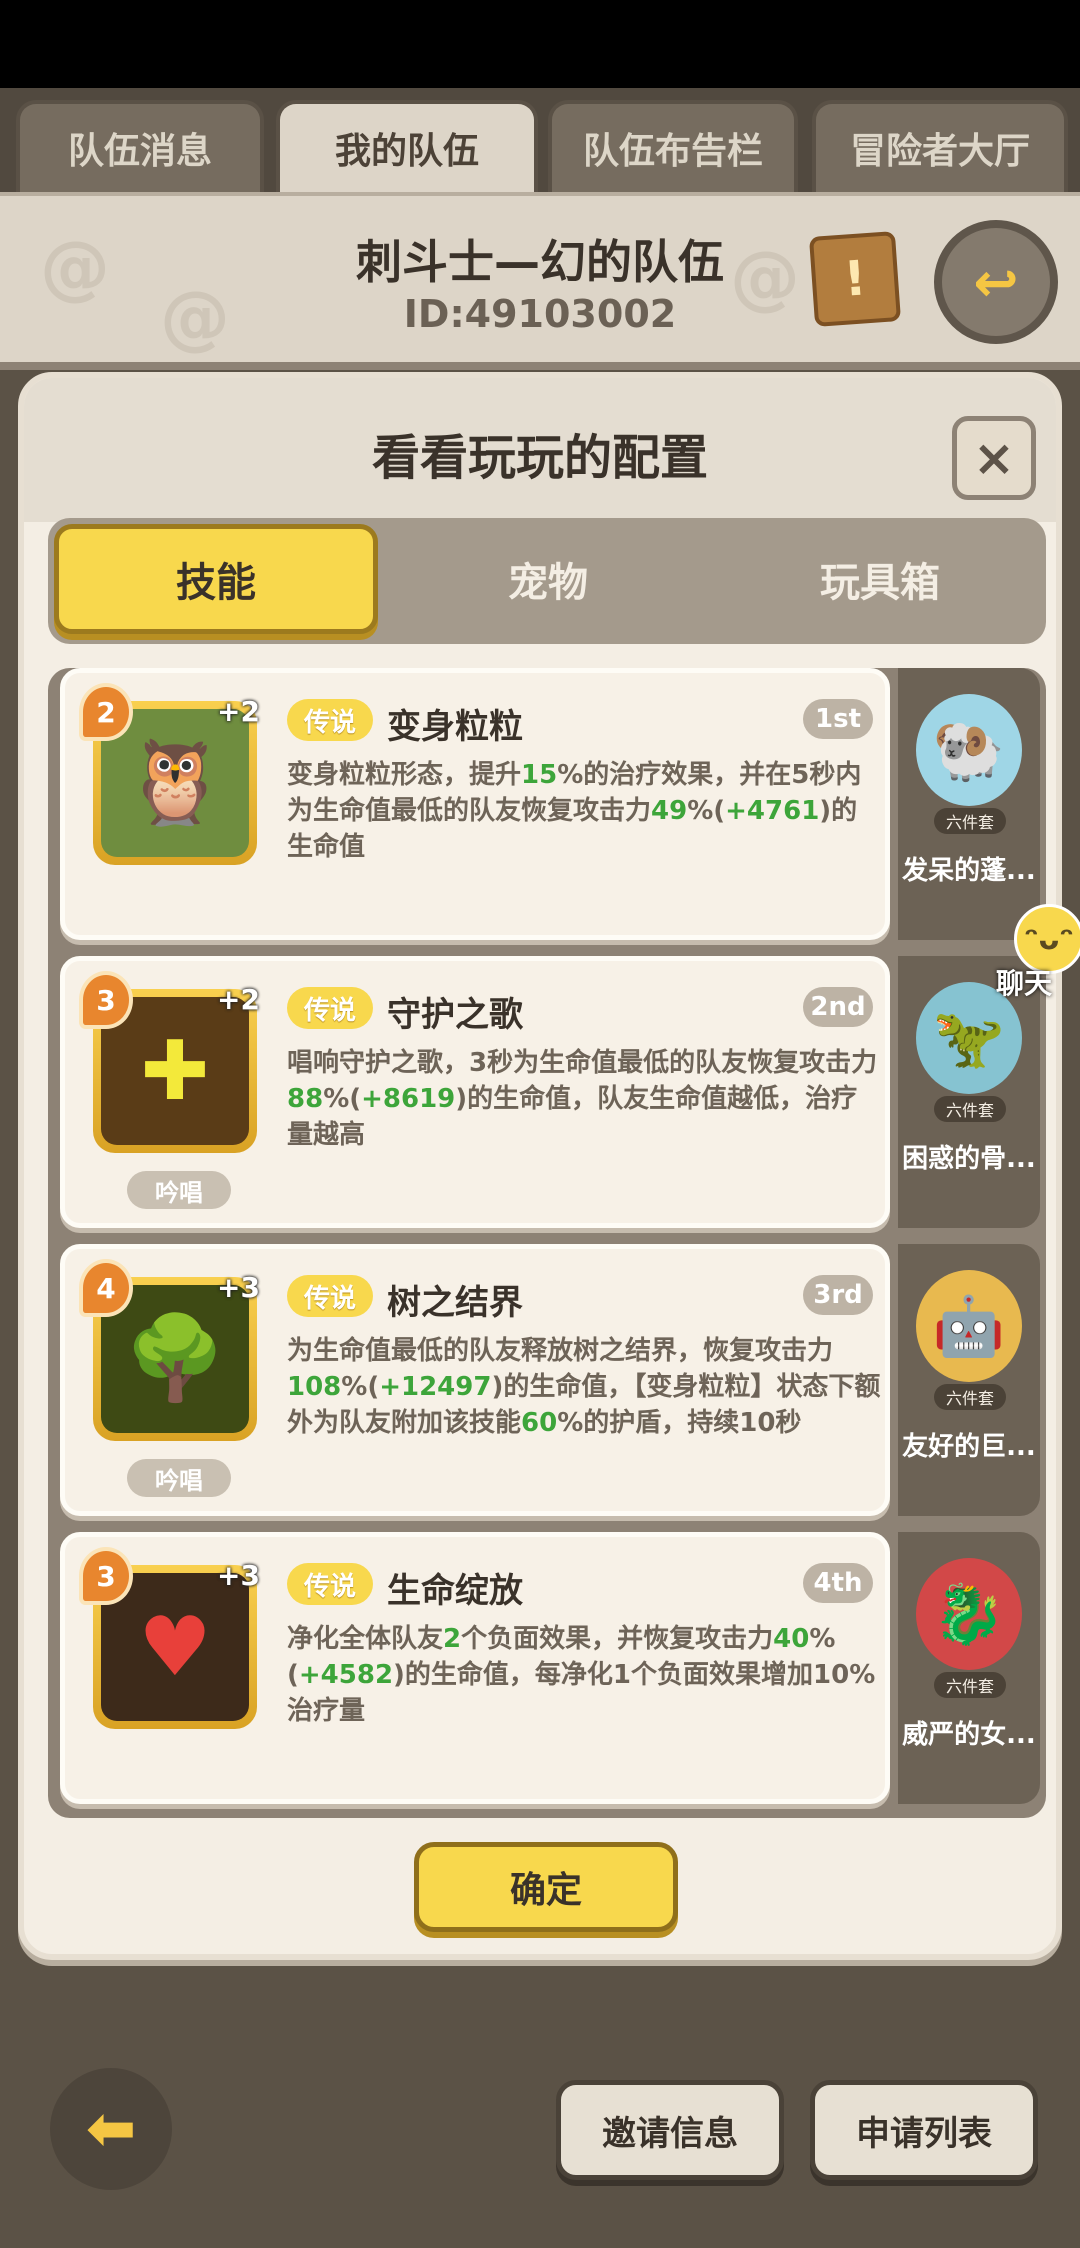 This screenshot has width=1080, height=2248. Describe the element at coordinates (407, 146) in the screenshot. I see `tab-my-team: 我的队伍` at that location.